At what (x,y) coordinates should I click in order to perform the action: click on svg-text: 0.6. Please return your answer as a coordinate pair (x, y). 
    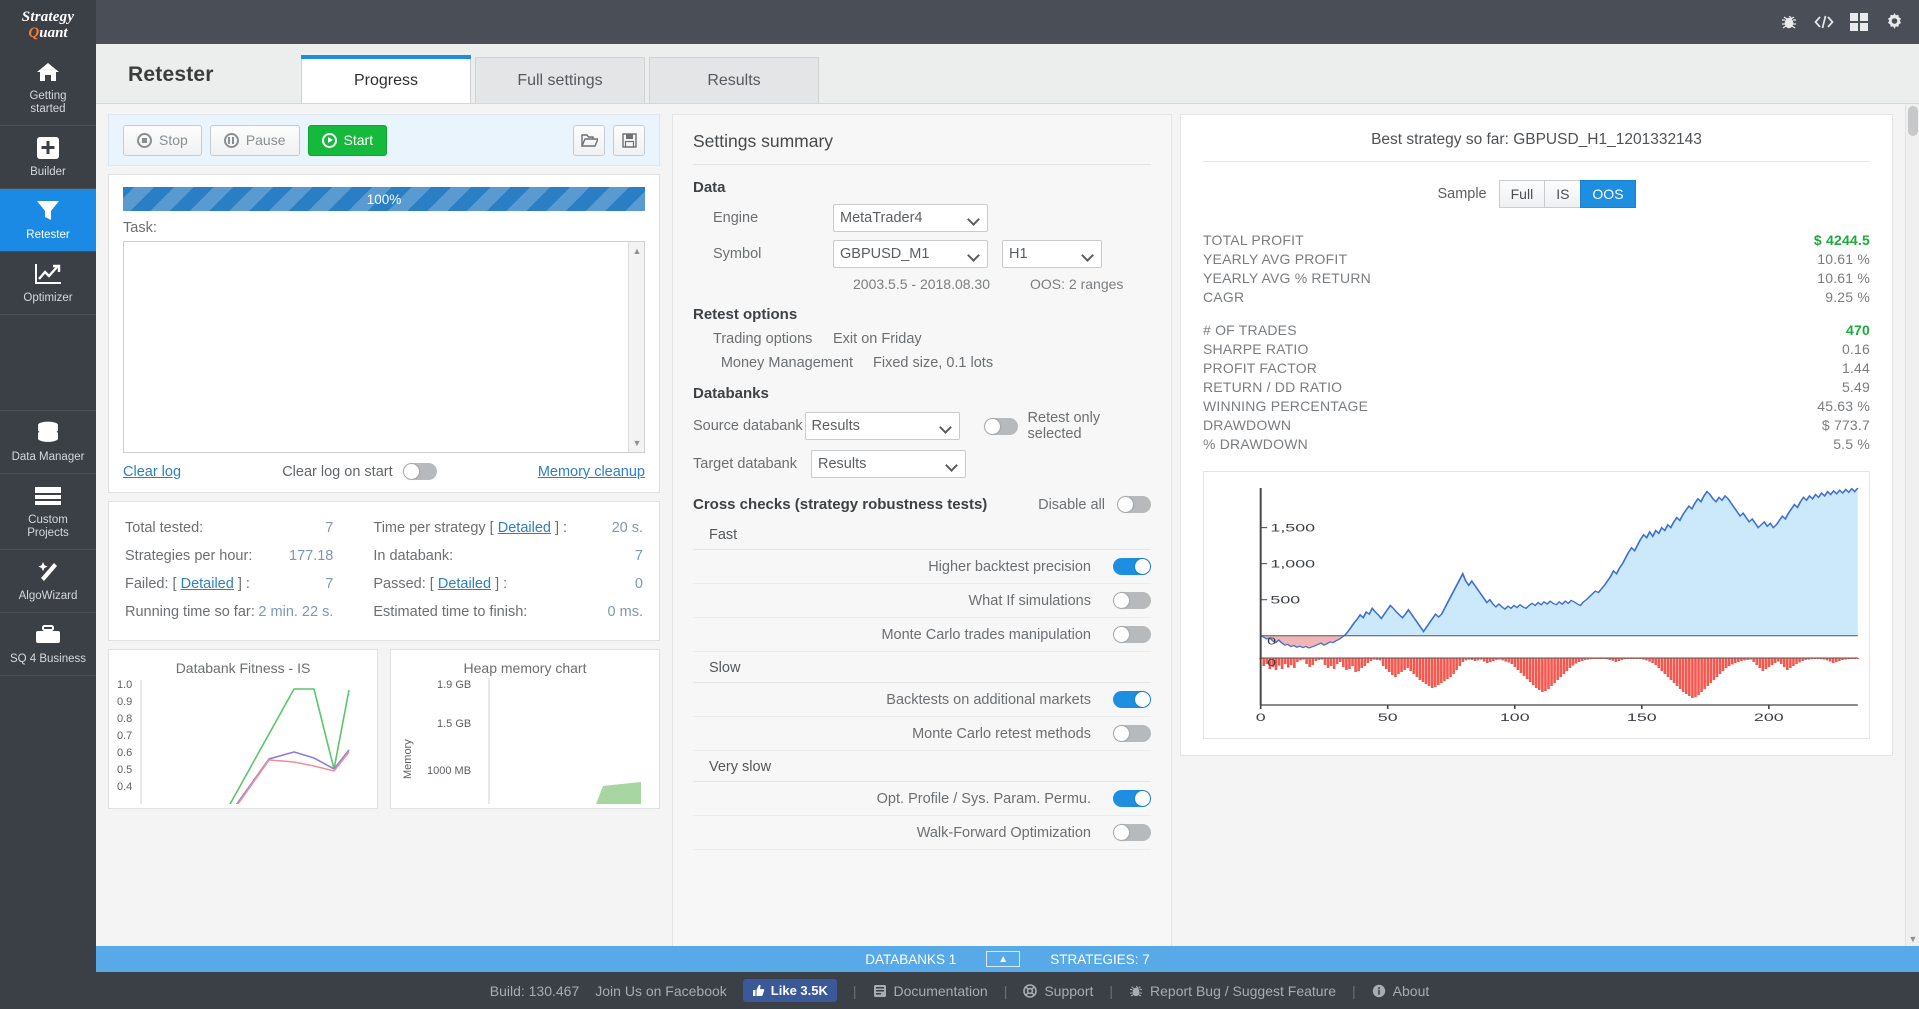
    Looking at the image, I should click on (124, 753).